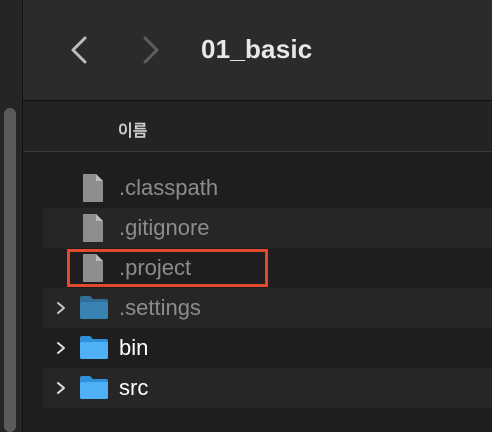 Image resolution: width=492 pixels, height=432 pixels. I want to click on back-button, so click(79, 50).